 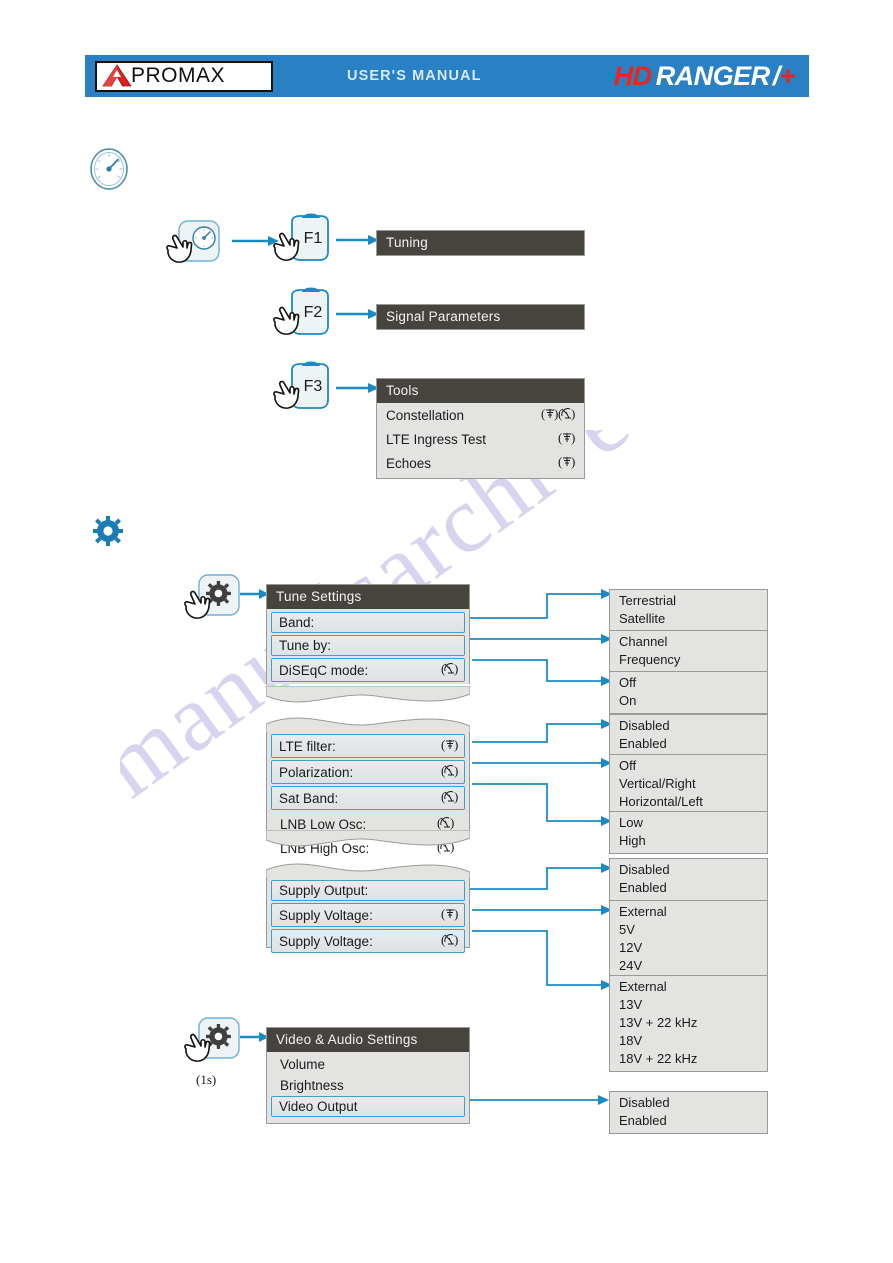 I want to click on settings-key, so click(x=214, y=603).